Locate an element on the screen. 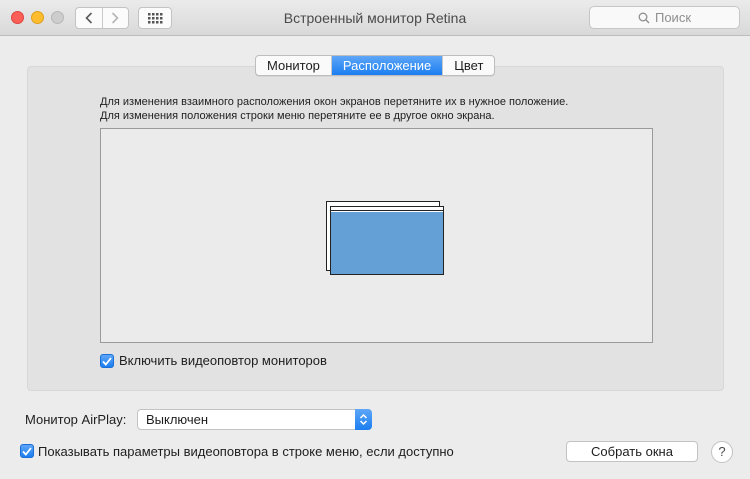 The height and width of the screenshot is (479, 750). gather-windows-button: Собрать окна is located at coordinates (632, 451).